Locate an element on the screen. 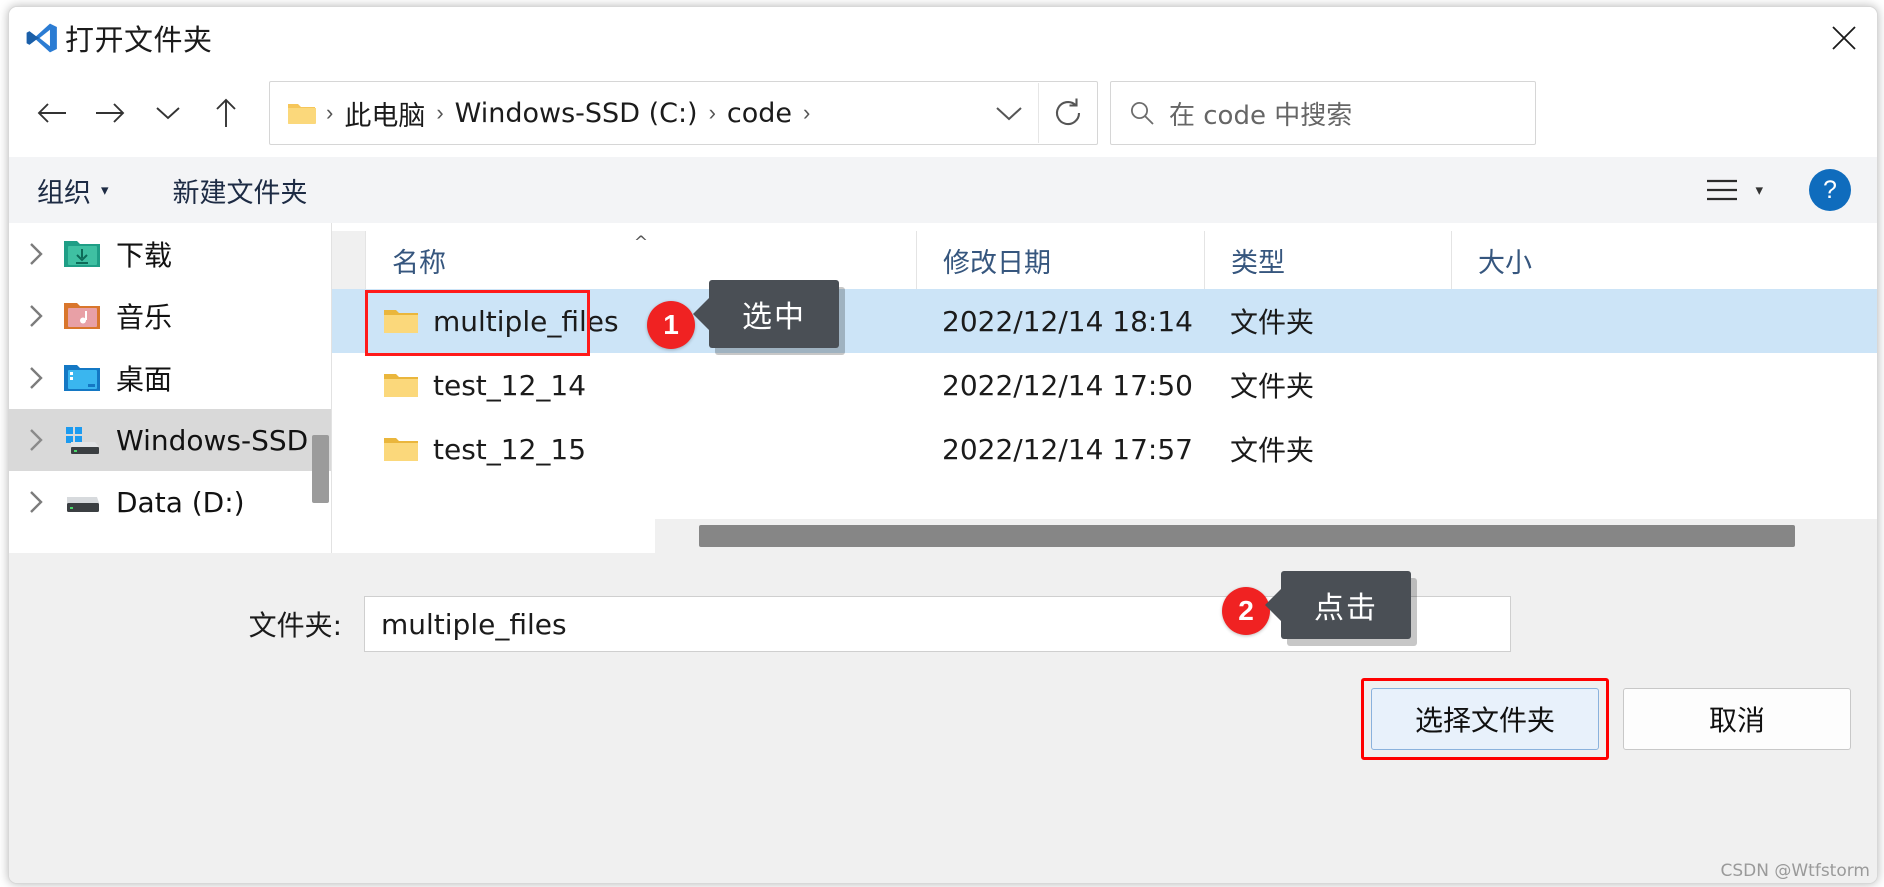 The image size is (1884, 887). breadcrumb-item-2: code is located at coordinates (759, 113).